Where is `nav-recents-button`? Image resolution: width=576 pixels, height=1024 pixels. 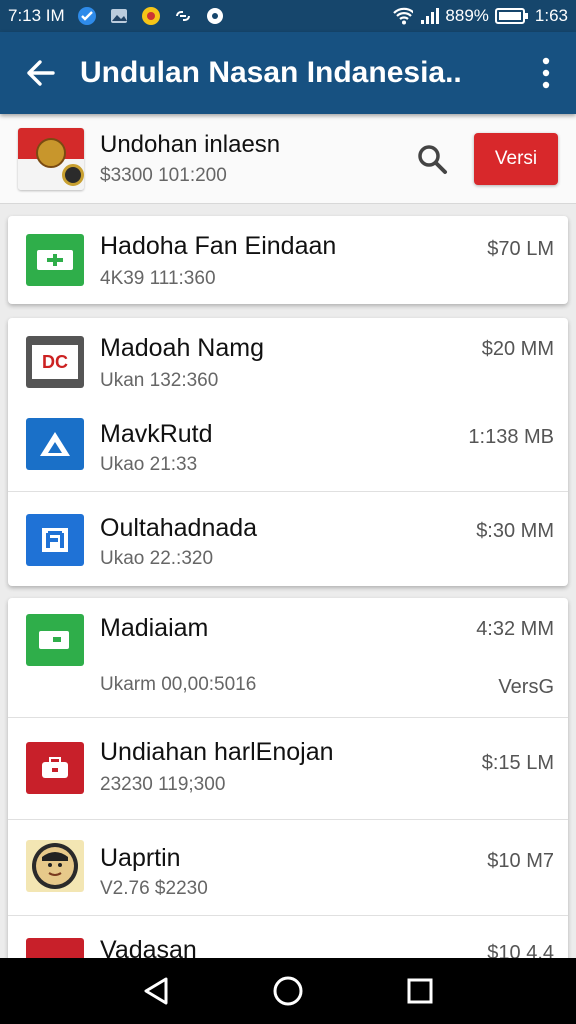 nav-recents-button is located at coordinates (420, 991).